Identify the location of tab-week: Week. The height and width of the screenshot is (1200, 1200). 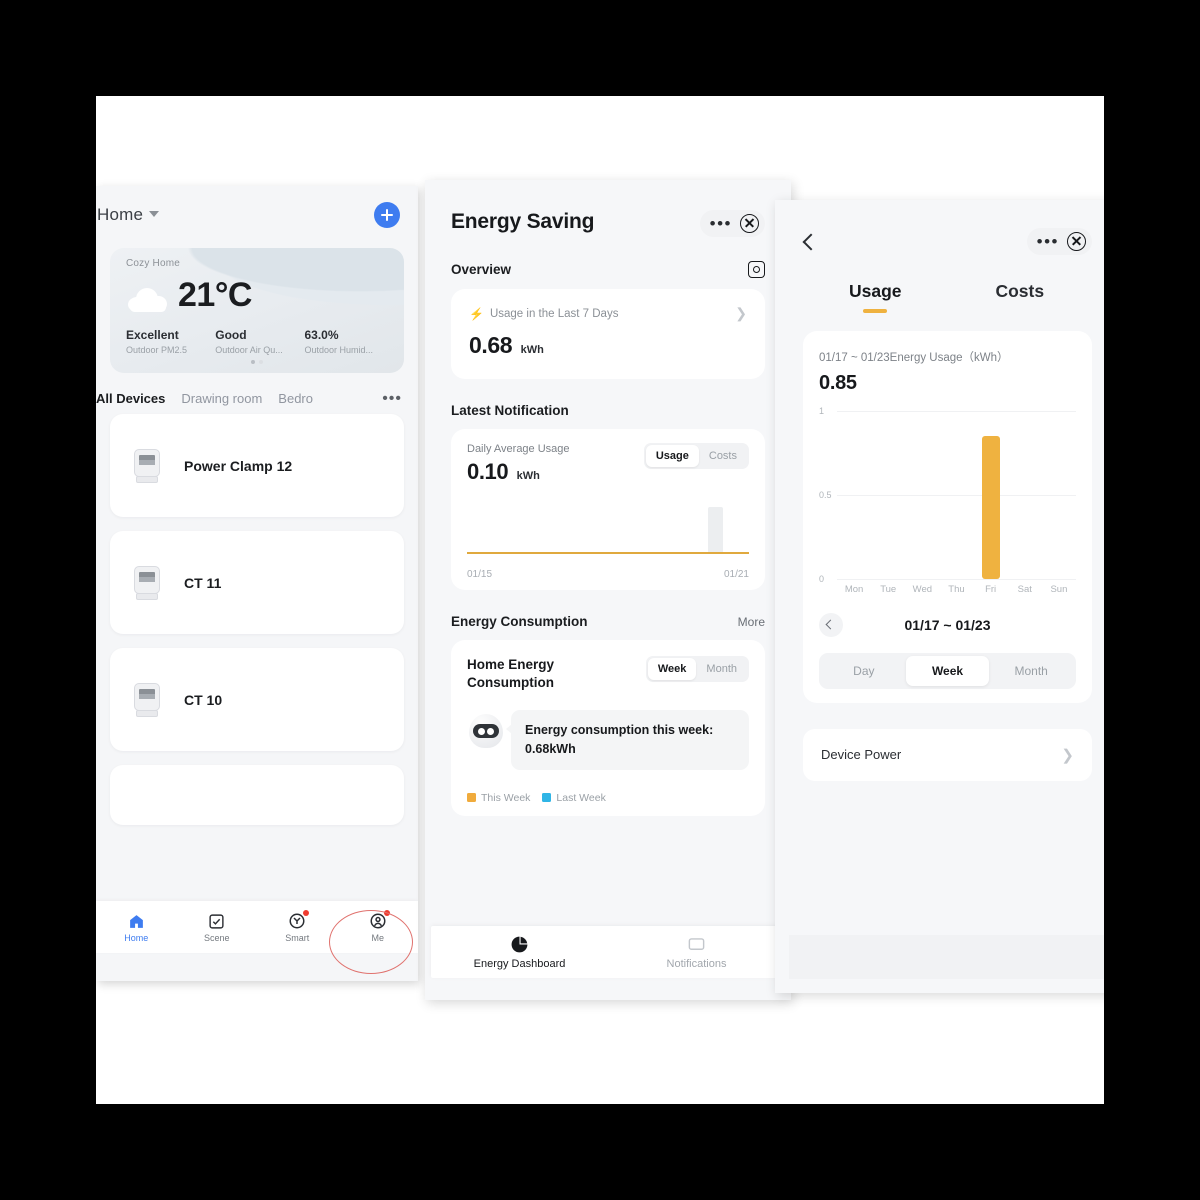
(672, 669).